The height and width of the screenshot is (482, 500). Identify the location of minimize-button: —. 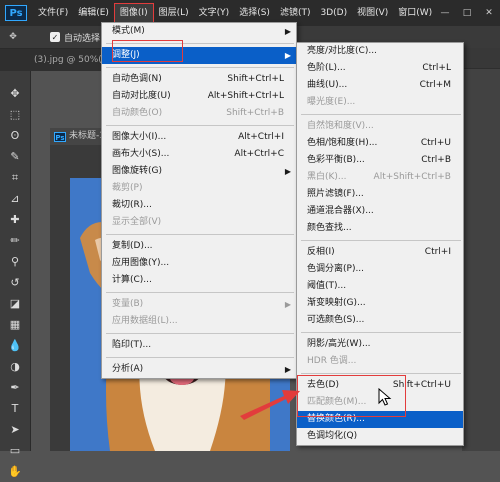
(445, 13).